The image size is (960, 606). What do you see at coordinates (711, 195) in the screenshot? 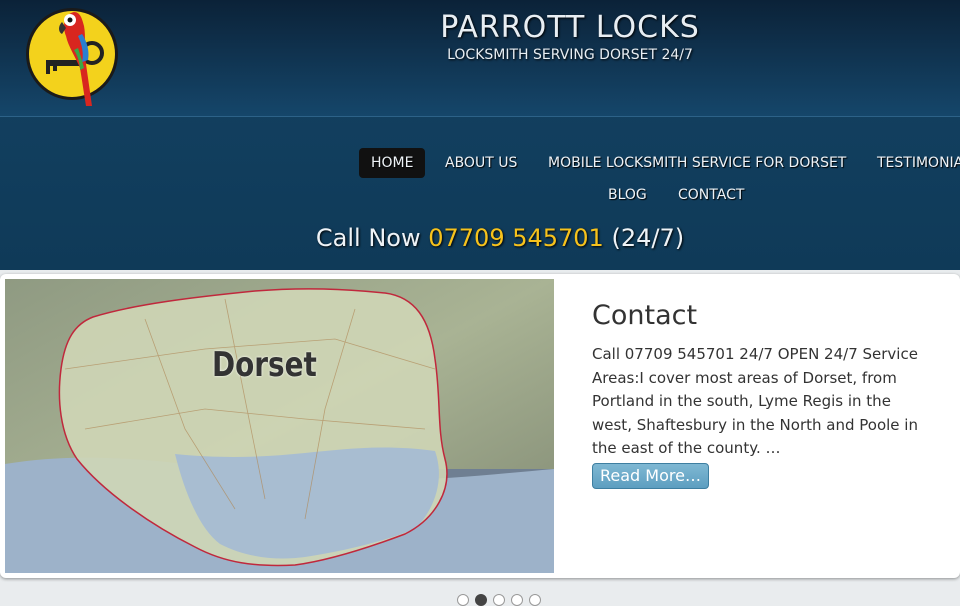
I see `nav-item-contact: CONTACT` at bounding box center [711, 195].